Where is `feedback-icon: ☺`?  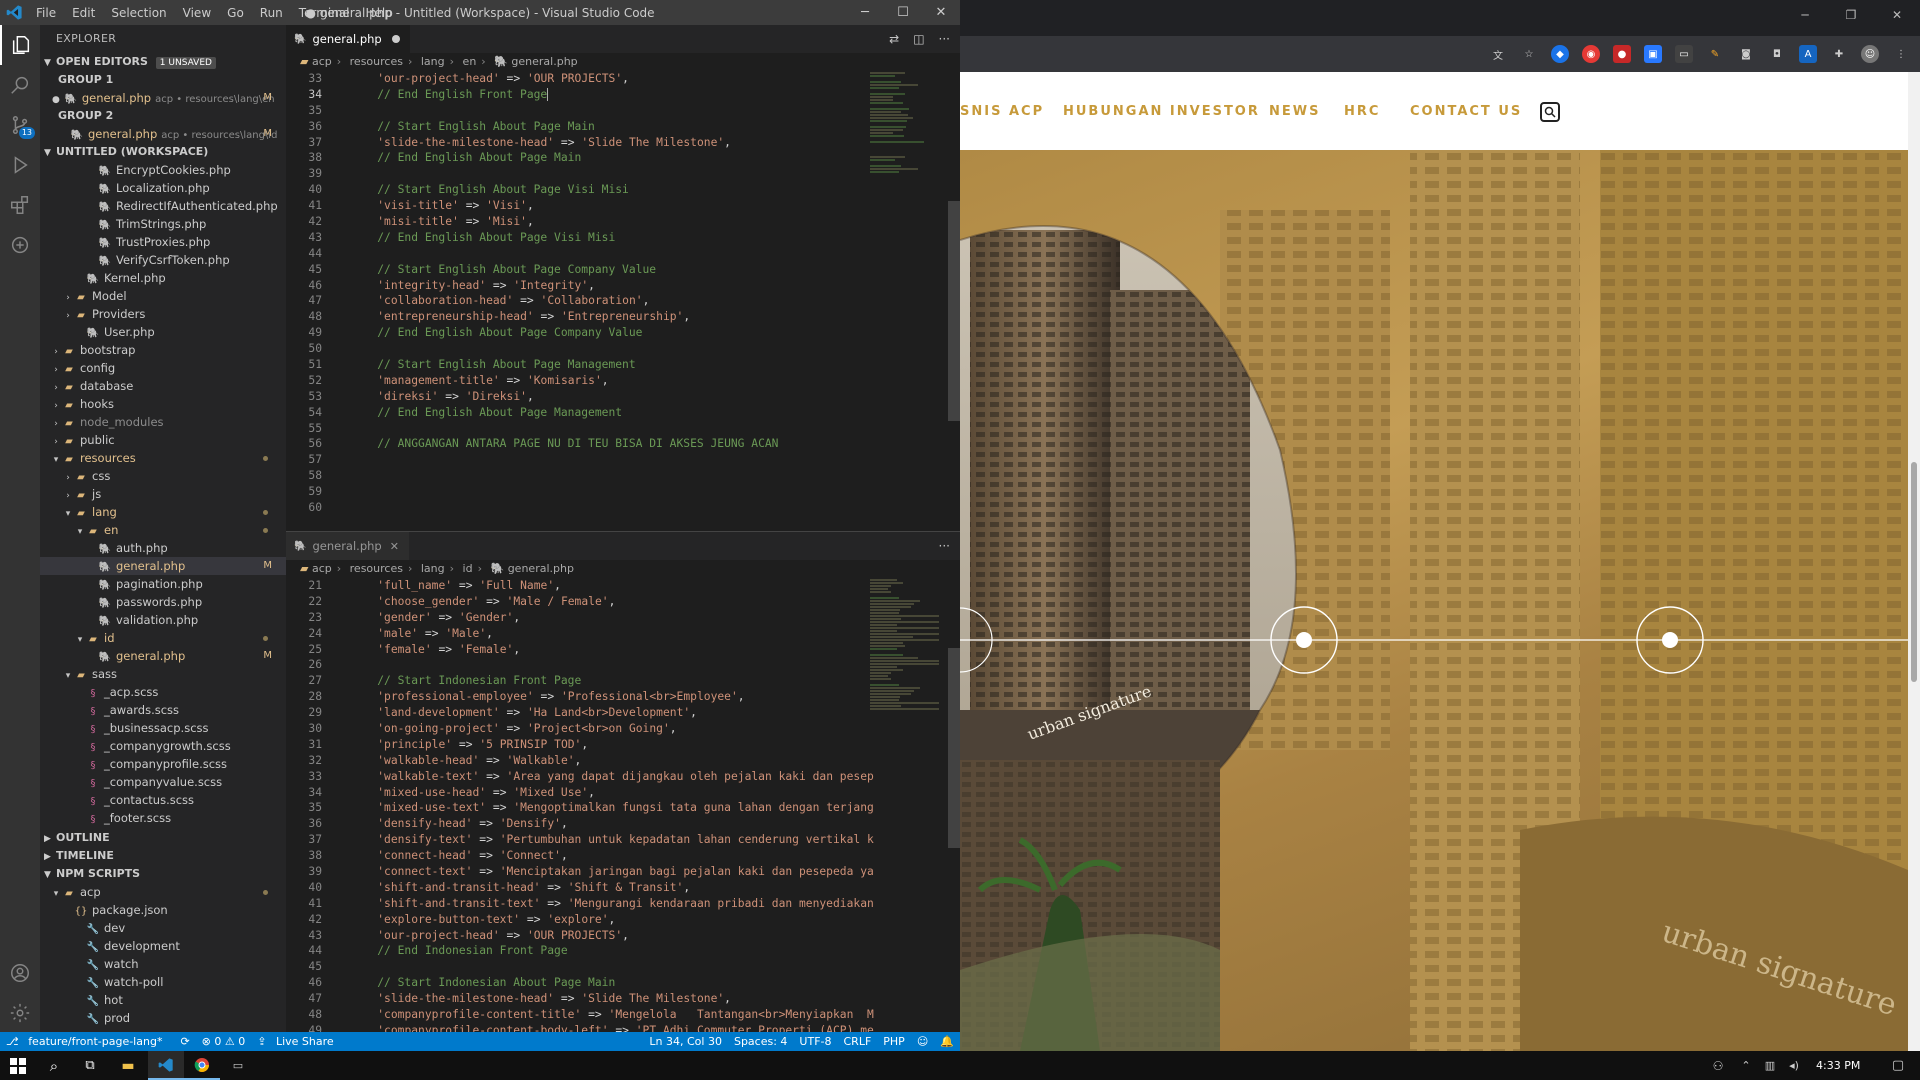
feedback-icon: ☺ is located at coordinates (922, 1041).